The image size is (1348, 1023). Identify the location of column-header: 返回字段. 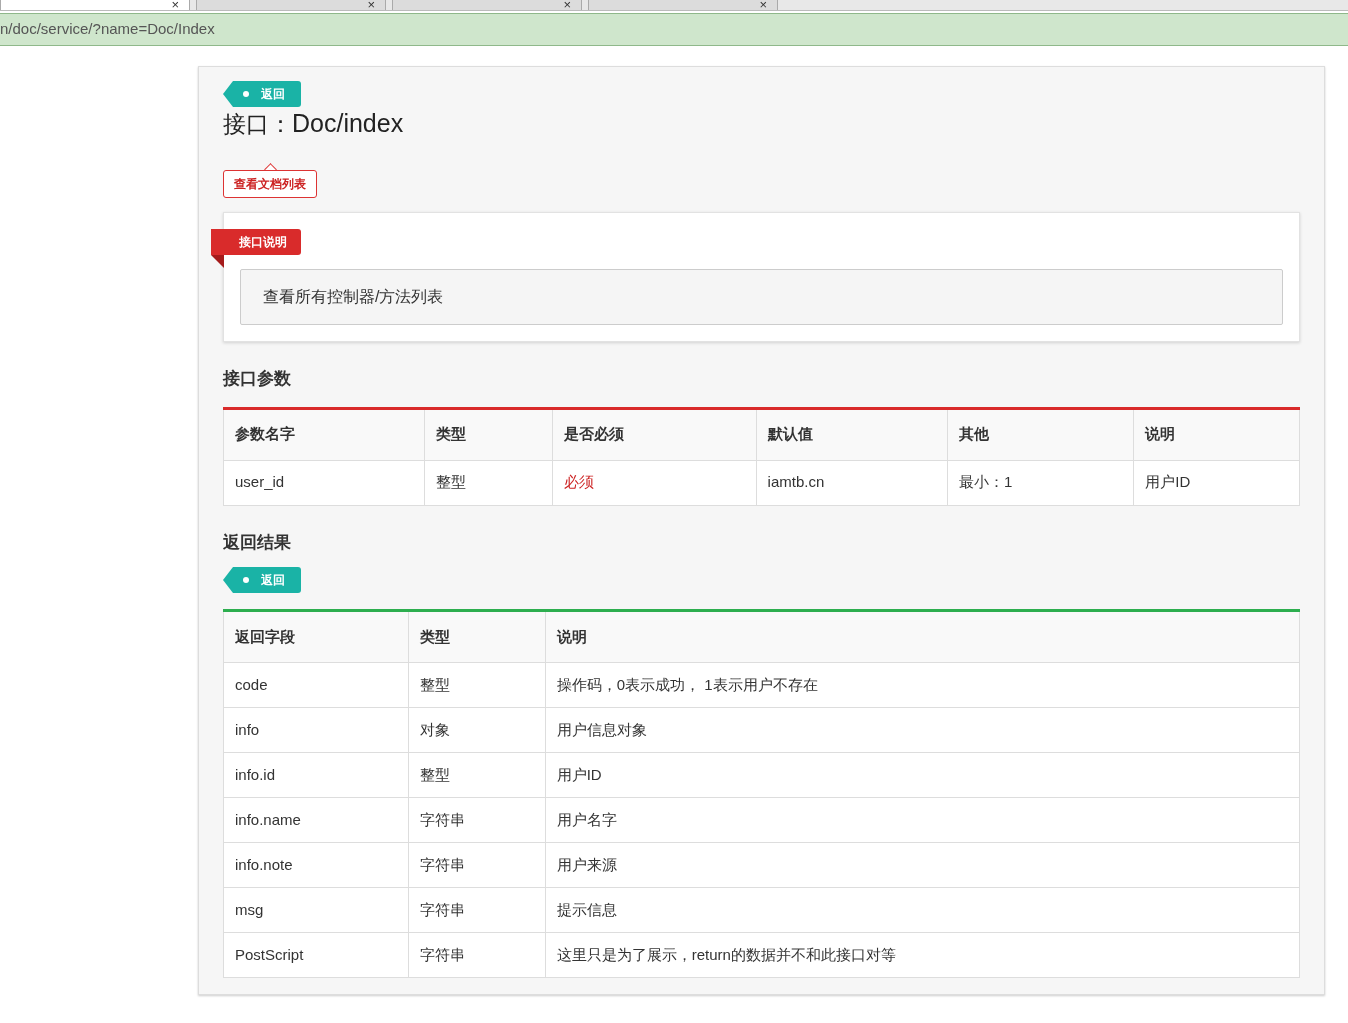
(316, 636).